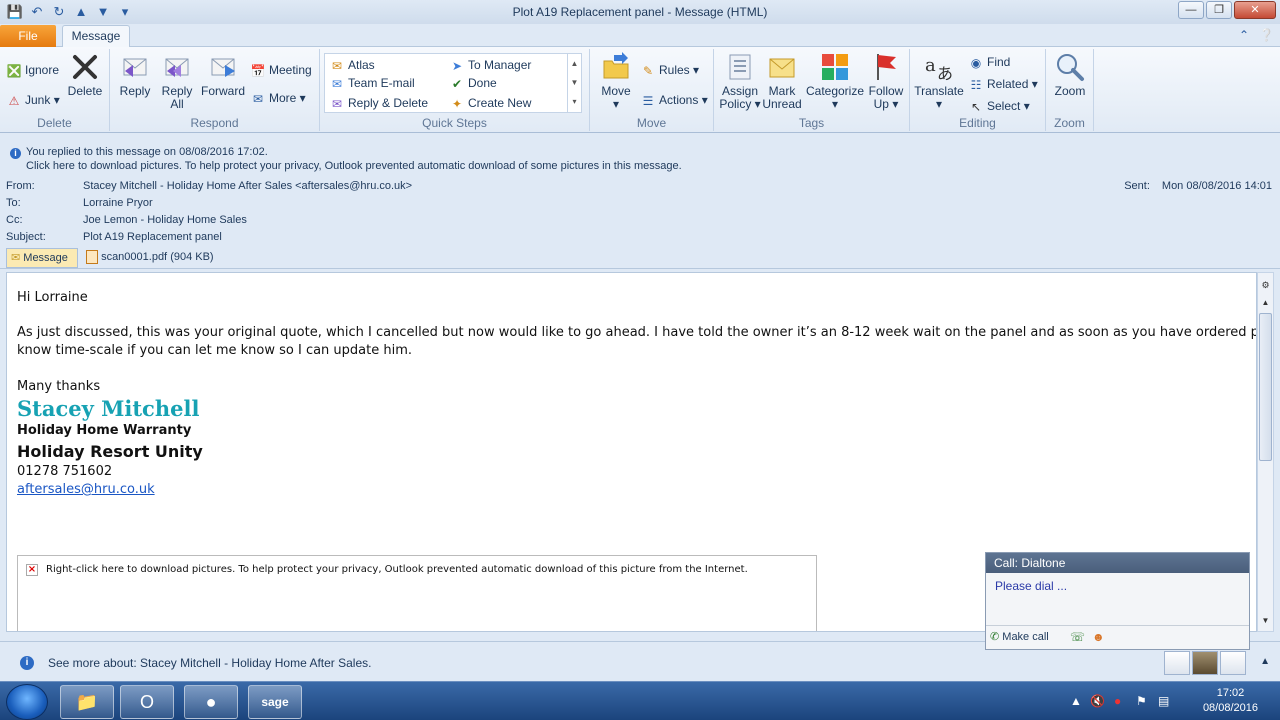 The image size is (1280, 720). I want to click on rules-icon: ✎, so click(648, 70).